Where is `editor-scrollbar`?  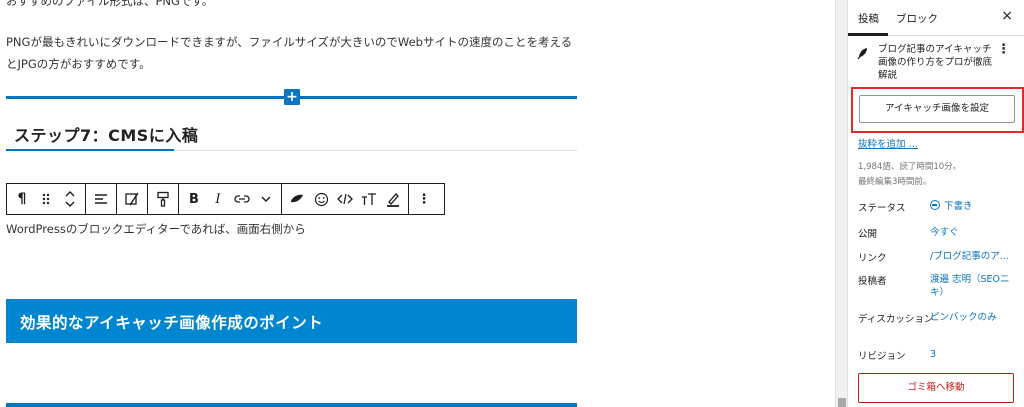 editor-scrollbar is located at coordinates (841, 203).